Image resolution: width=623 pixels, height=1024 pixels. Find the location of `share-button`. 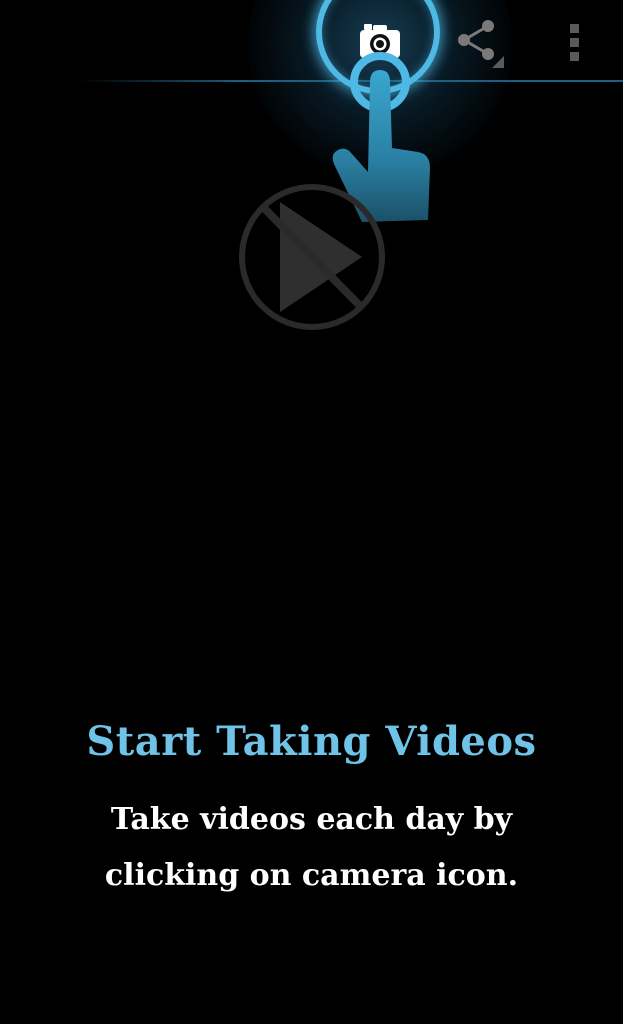

share-button is located at coordinates (480, 44).